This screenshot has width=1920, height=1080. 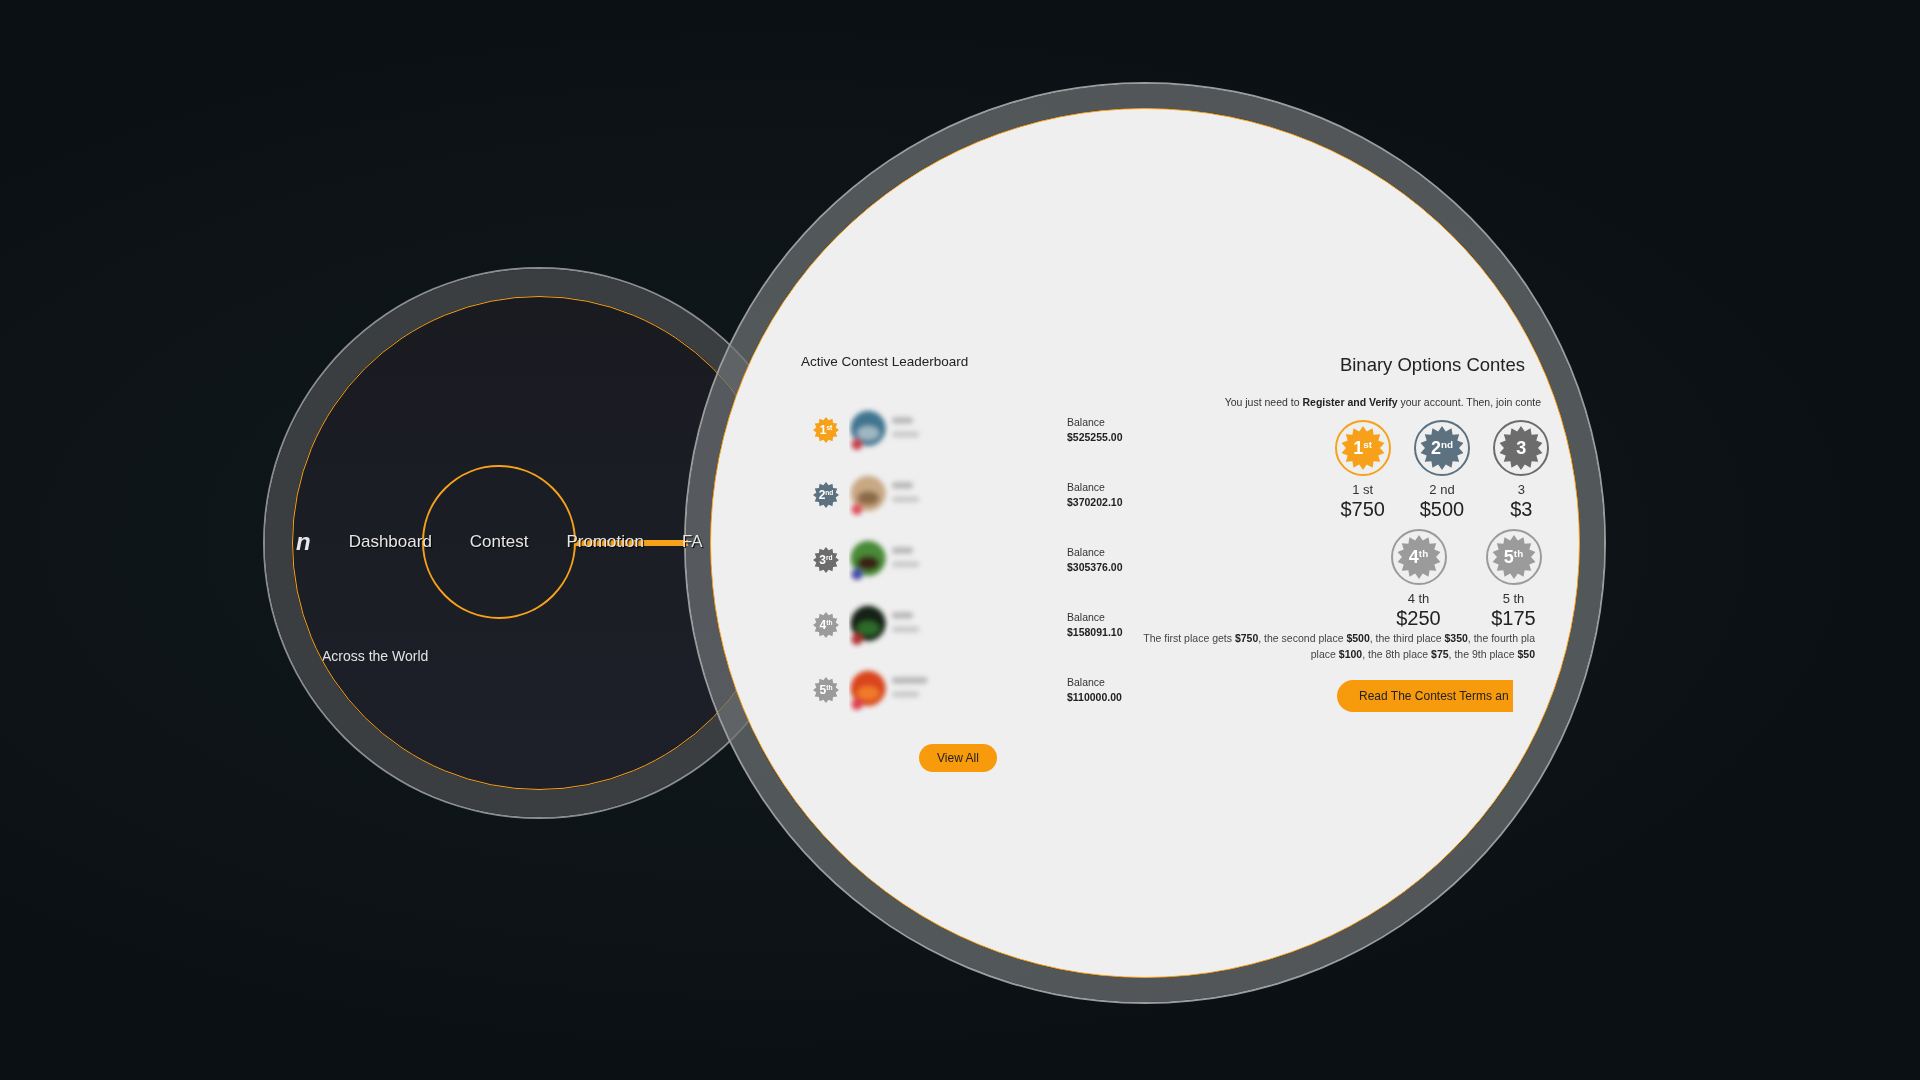 I want to click on balance-value: $305376.00, so click(x=1095, y=567).